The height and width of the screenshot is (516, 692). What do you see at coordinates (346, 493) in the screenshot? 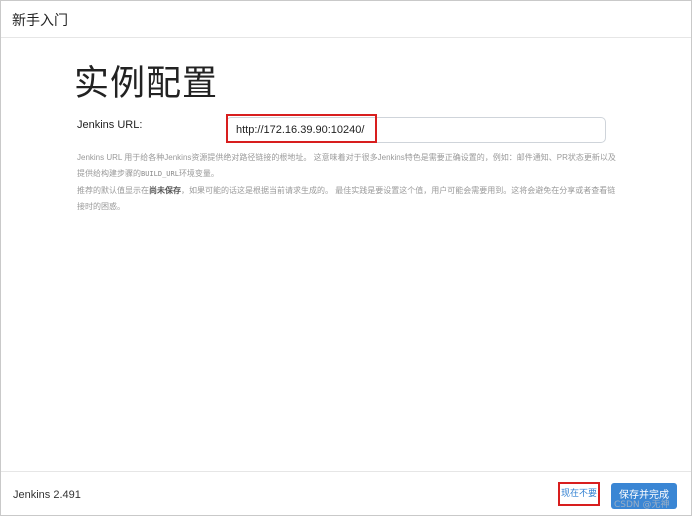
I see `dialog-footer: Jenkins 2.491 现在不要 保存并完成` at bounding box center [346, 493].